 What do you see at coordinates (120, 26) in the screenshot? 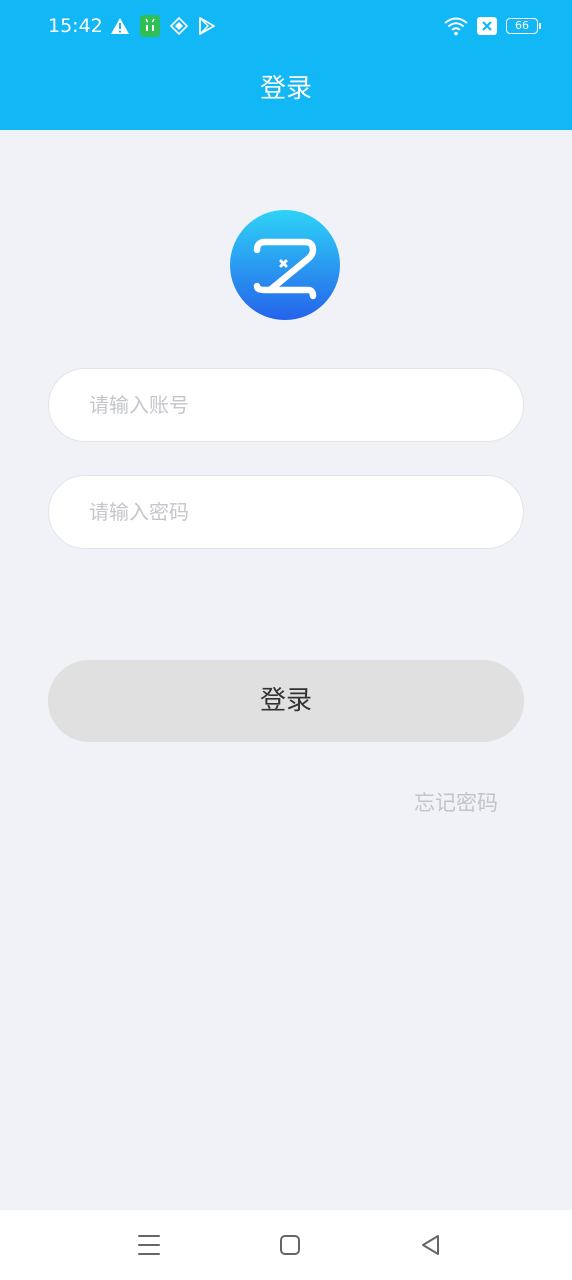
I see `warning-icon` at bounding box center [120, 26].